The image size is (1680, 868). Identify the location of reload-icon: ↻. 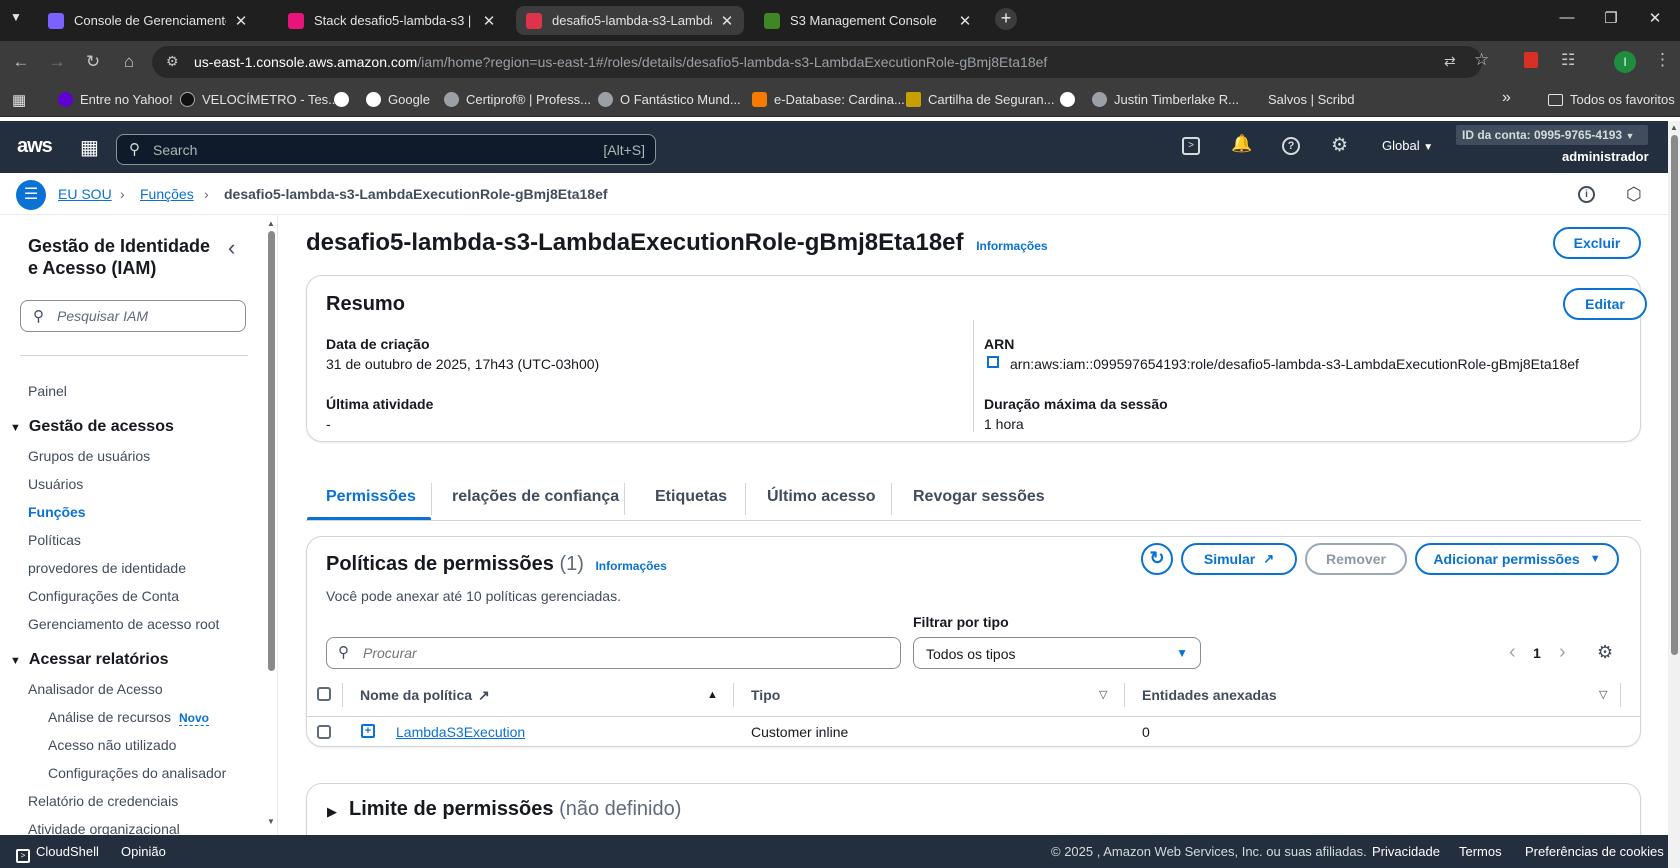
(93, 62).